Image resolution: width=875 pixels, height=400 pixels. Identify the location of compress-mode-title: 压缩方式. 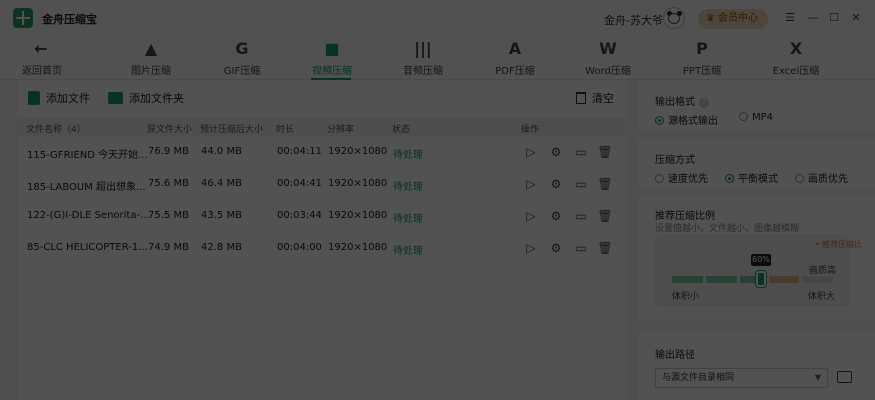
(675, 160).